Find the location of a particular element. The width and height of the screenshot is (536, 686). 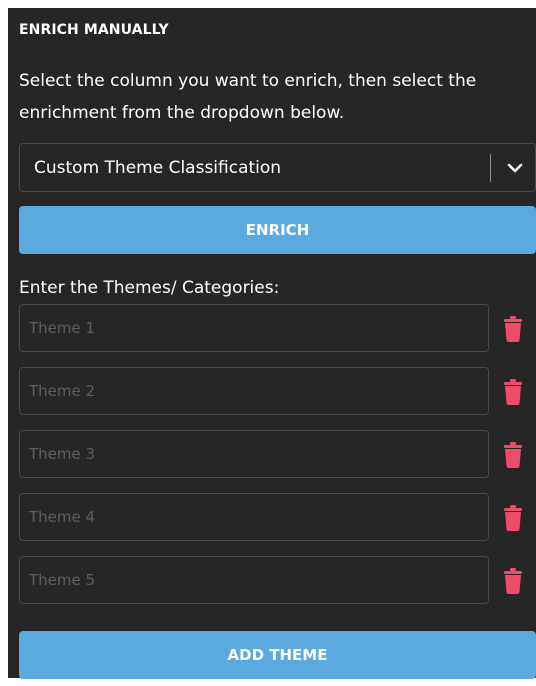

enrich-button: ENRICH is located at coordinates (277, 230).